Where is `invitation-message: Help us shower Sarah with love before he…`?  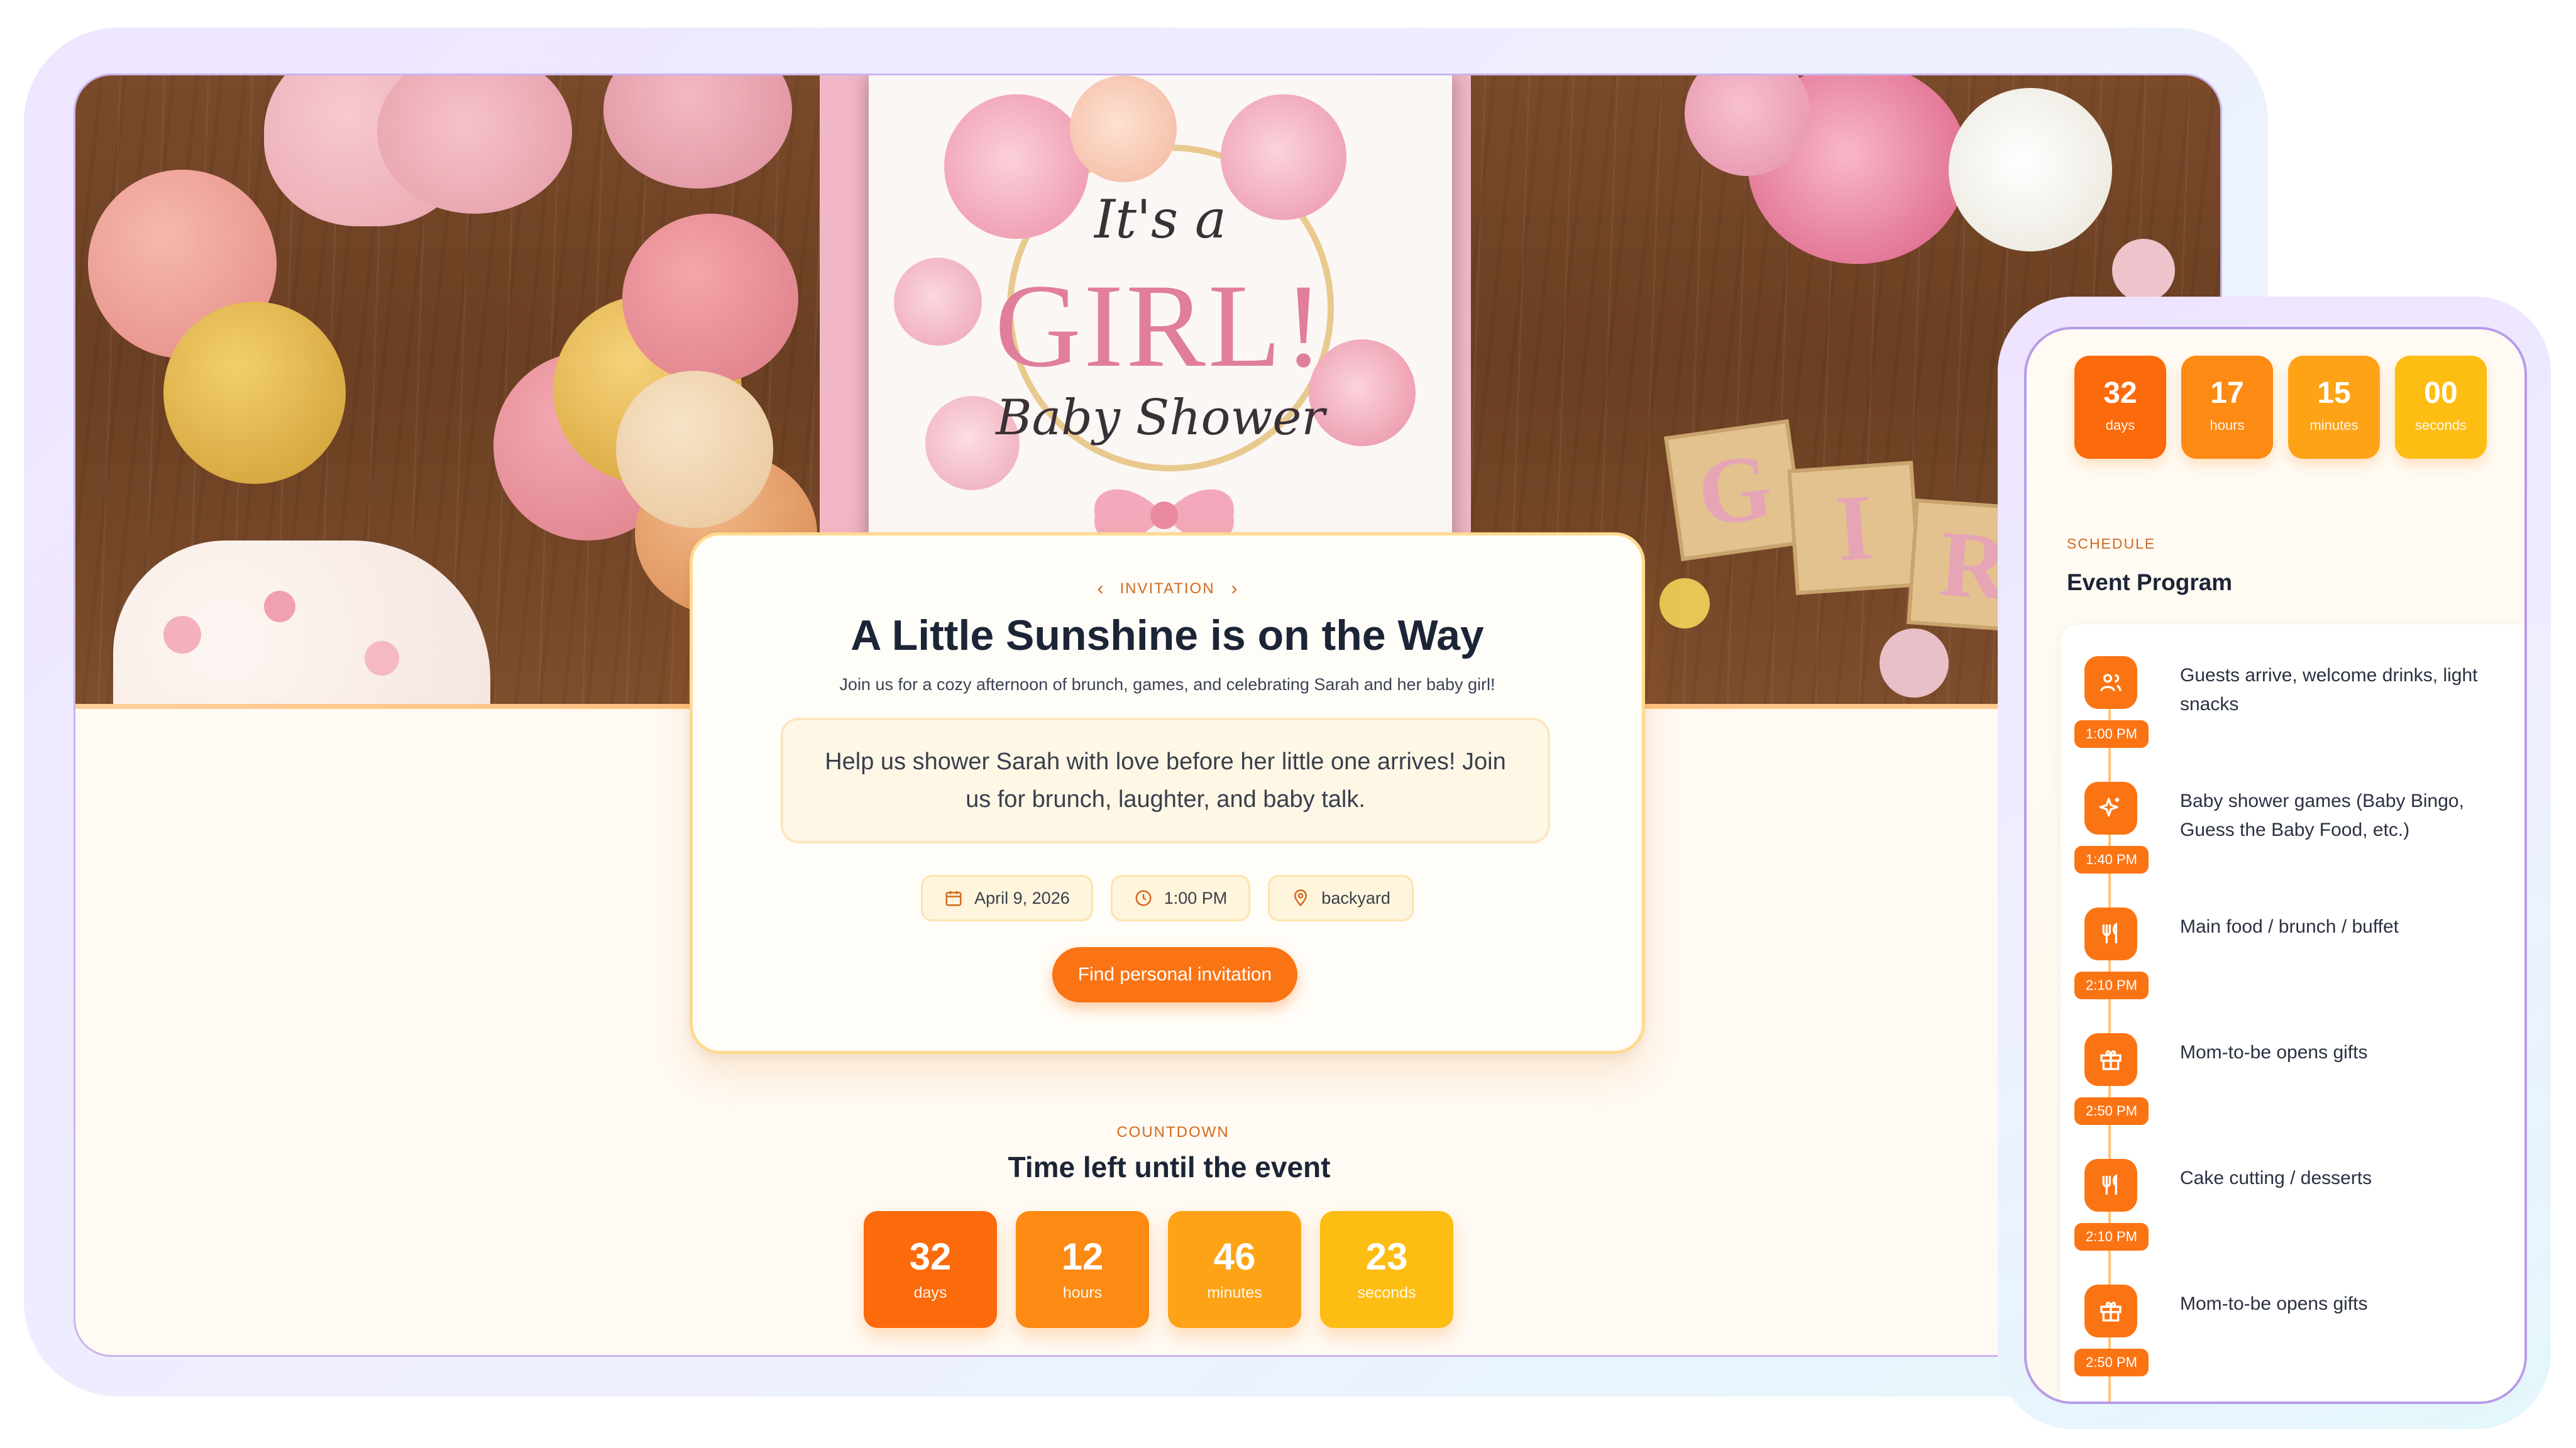
invitation-message: Help us shower Sarah with love before he… is located at coordinates (1165, 780).